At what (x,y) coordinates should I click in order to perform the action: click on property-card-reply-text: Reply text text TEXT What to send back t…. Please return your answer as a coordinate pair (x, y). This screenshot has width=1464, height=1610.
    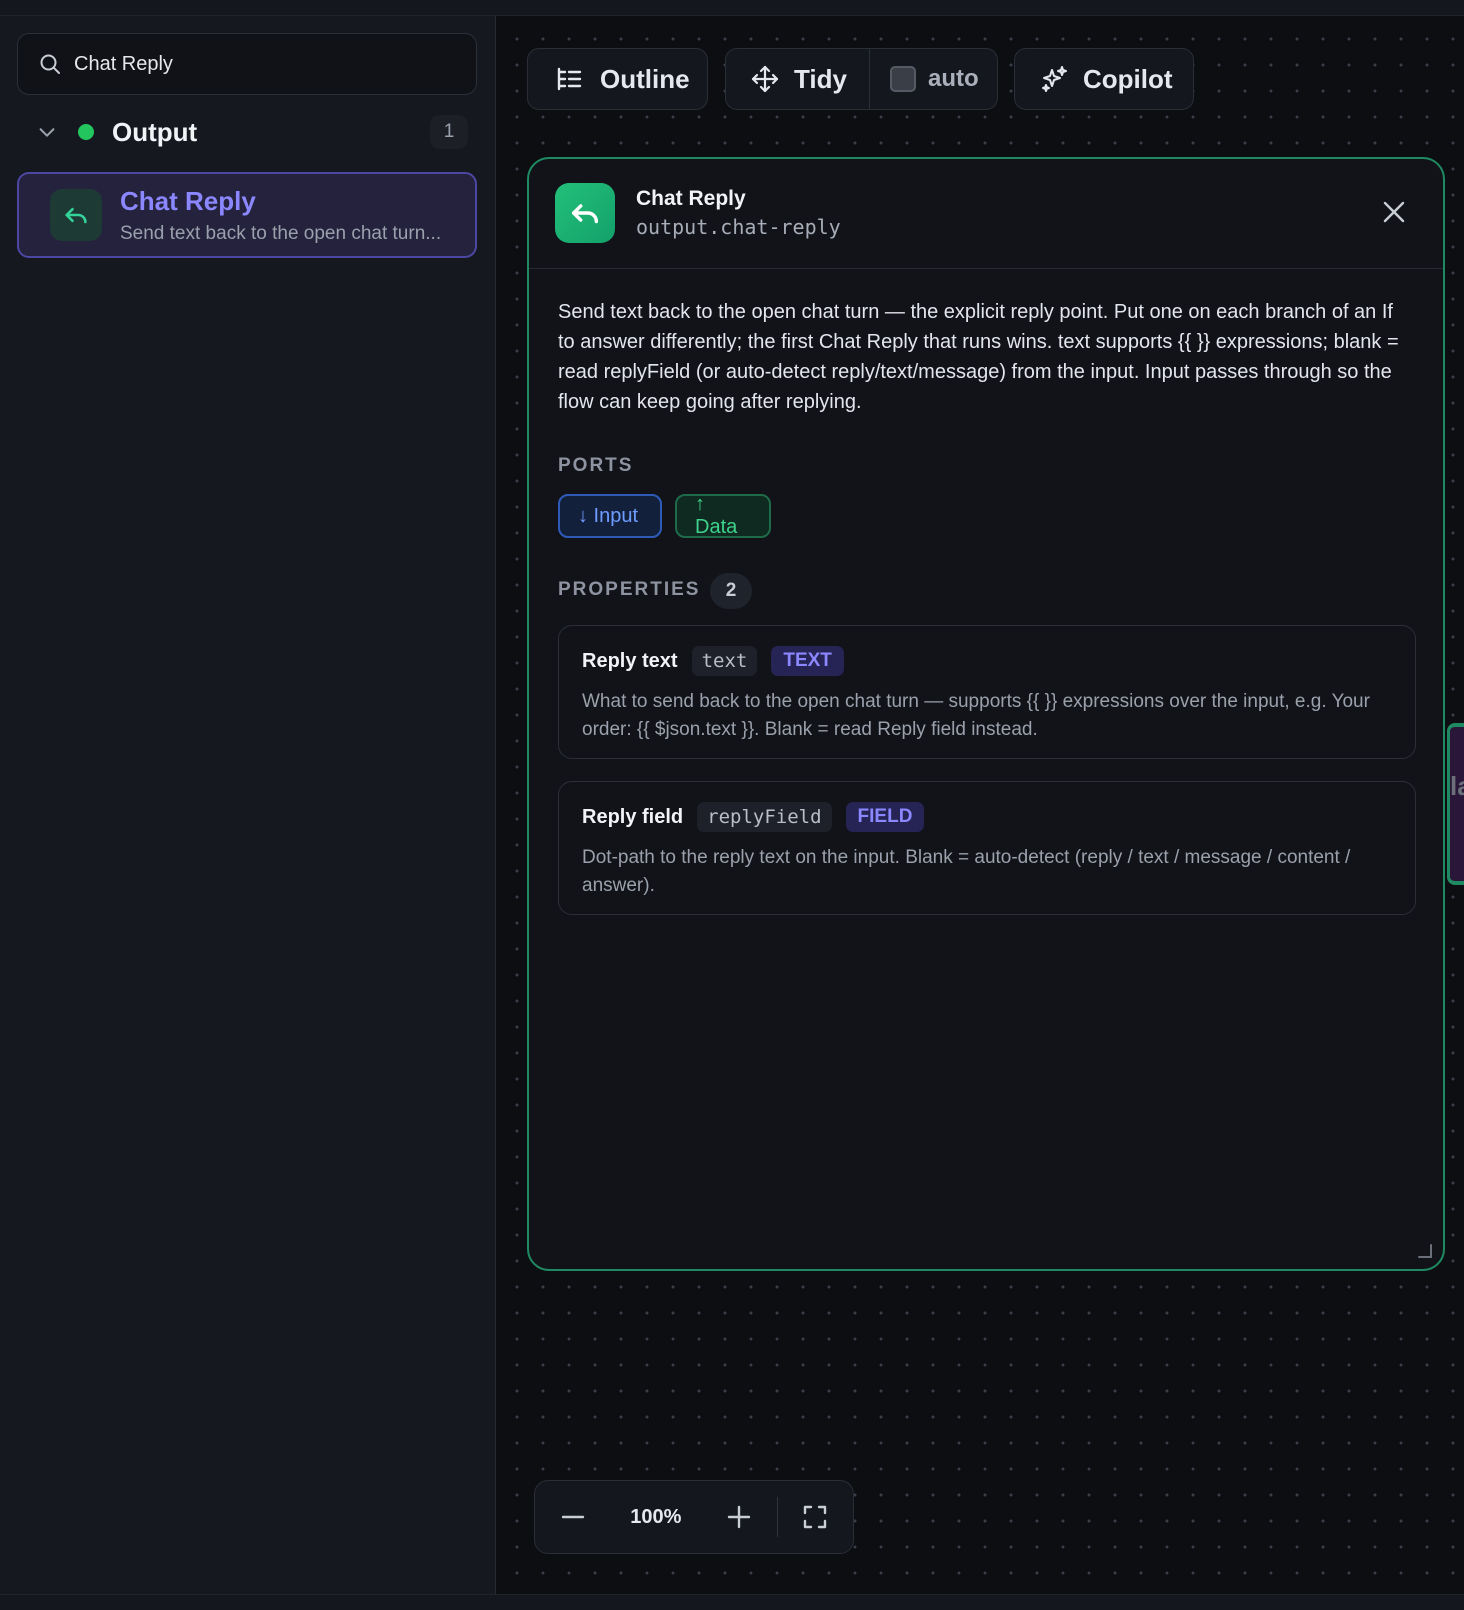
    Looking at the image, I should click on (987, 692).